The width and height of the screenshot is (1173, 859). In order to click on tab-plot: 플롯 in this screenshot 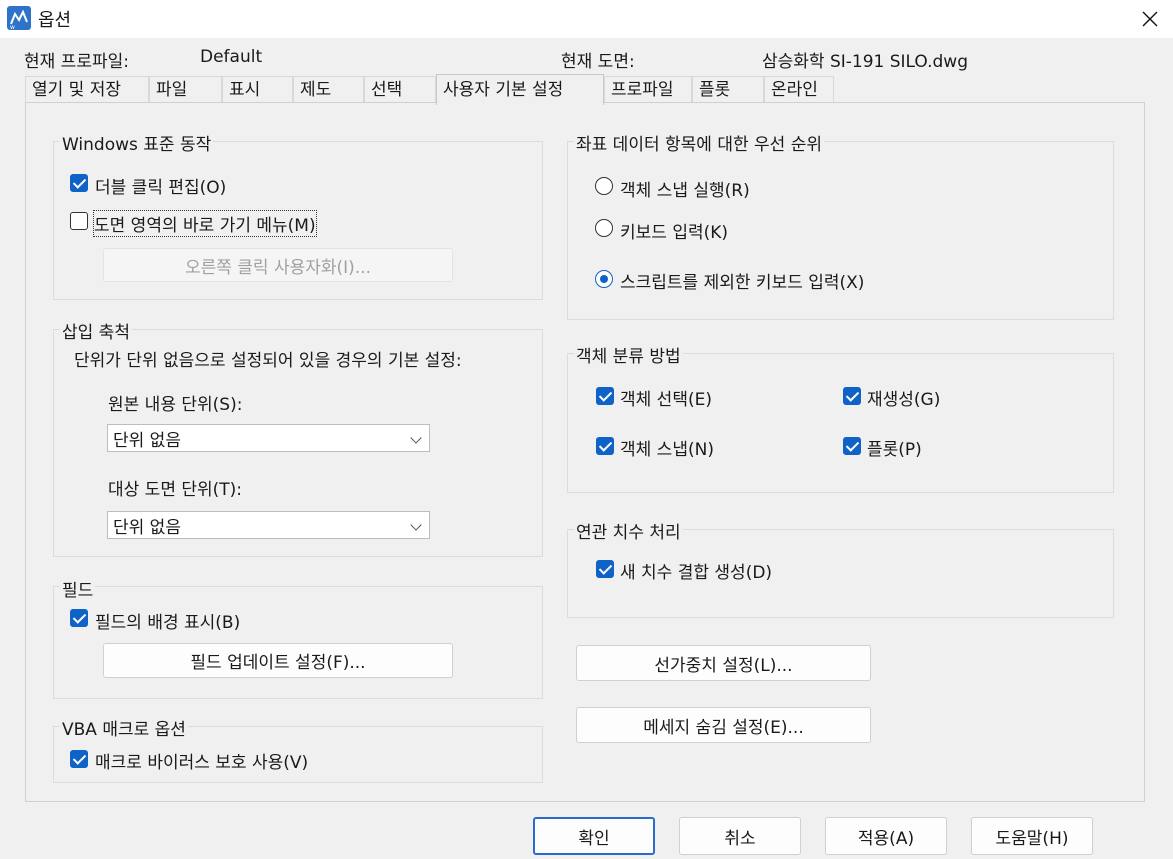, I will do `click(728, 89)`.